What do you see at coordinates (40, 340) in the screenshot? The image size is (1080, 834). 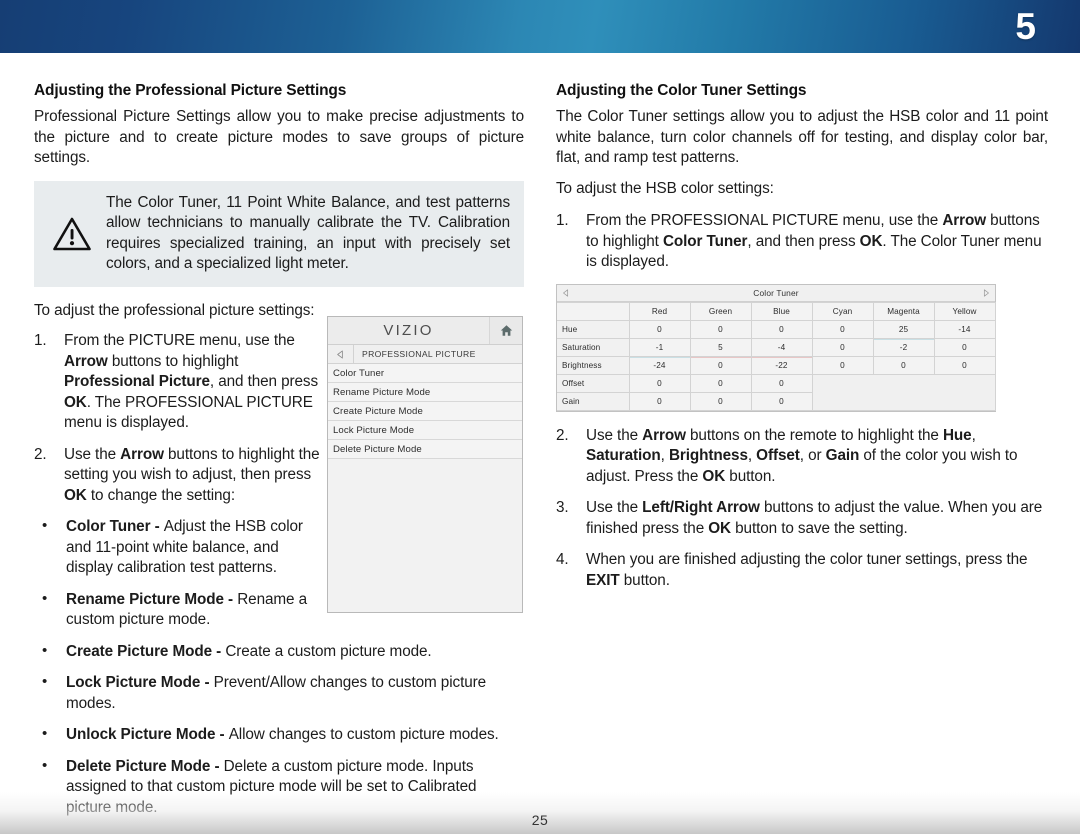 I see `left-step-1-number: 1.` at bounding box center [40, 340].